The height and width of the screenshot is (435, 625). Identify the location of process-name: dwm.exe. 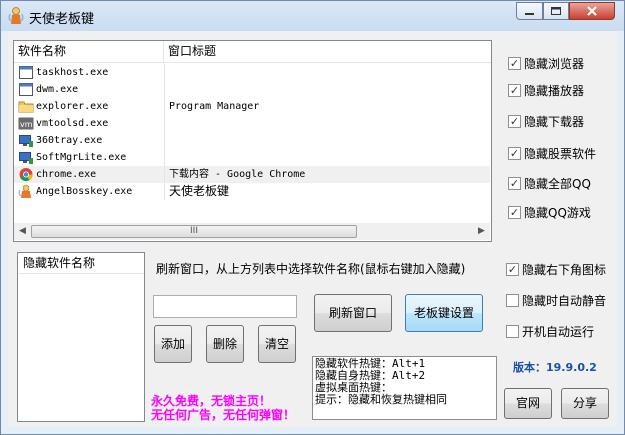
(57, 89).